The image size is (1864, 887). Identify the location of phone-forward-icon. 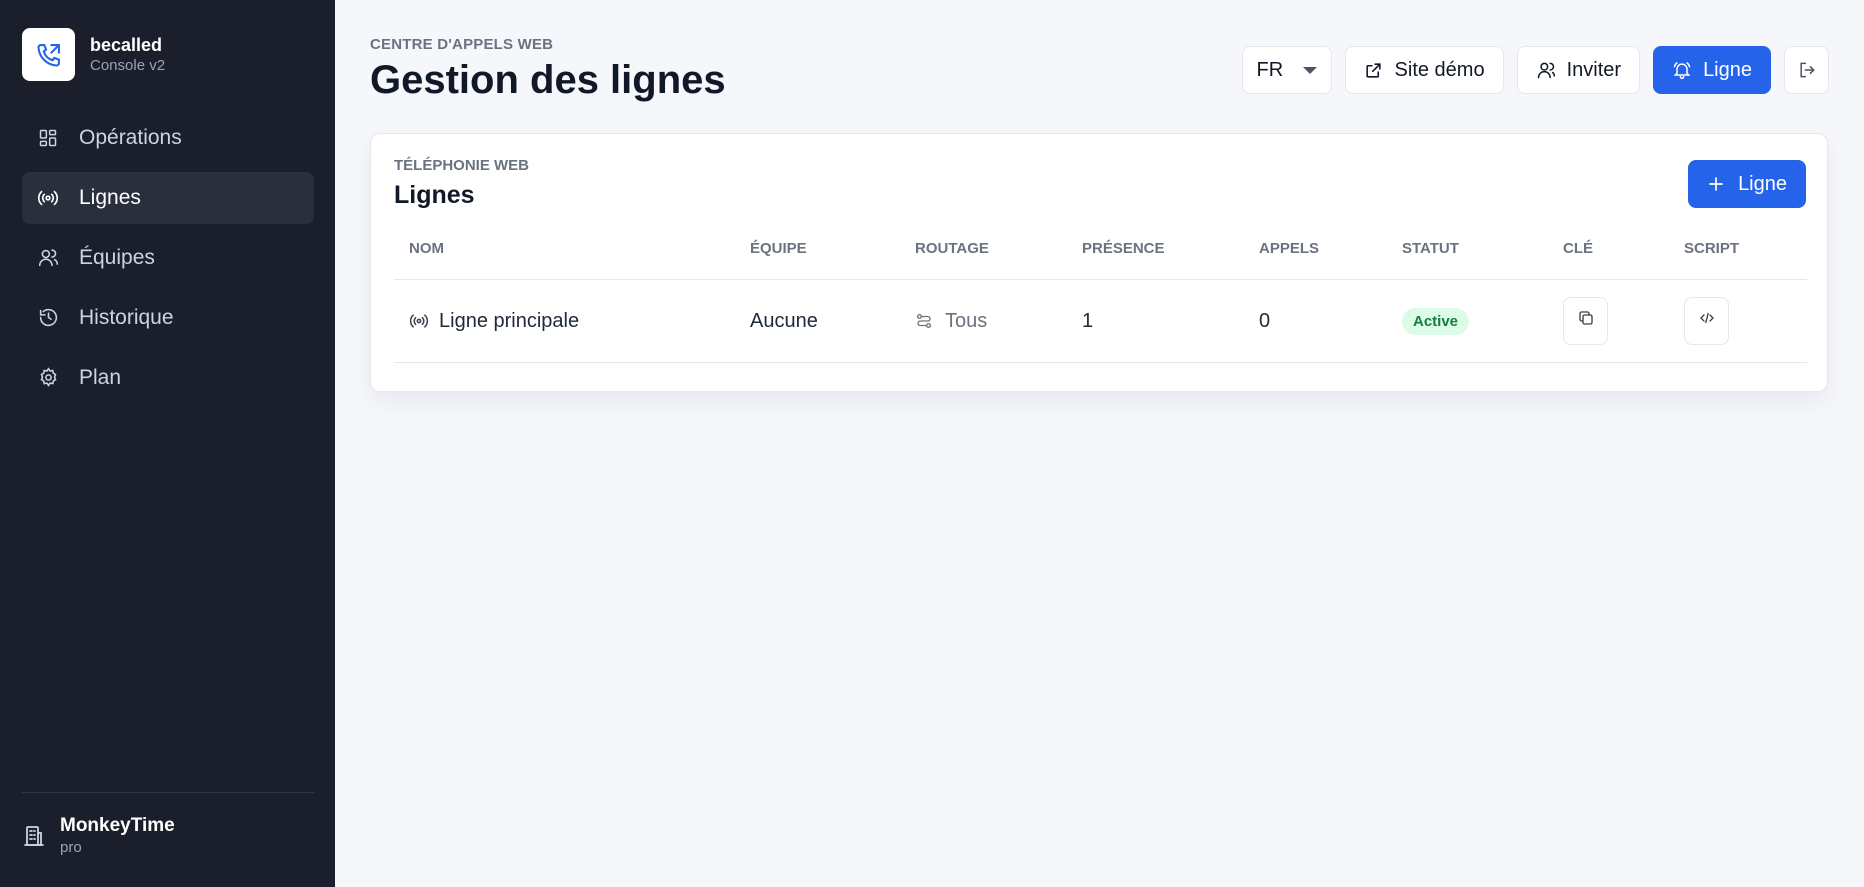
(48, 54).